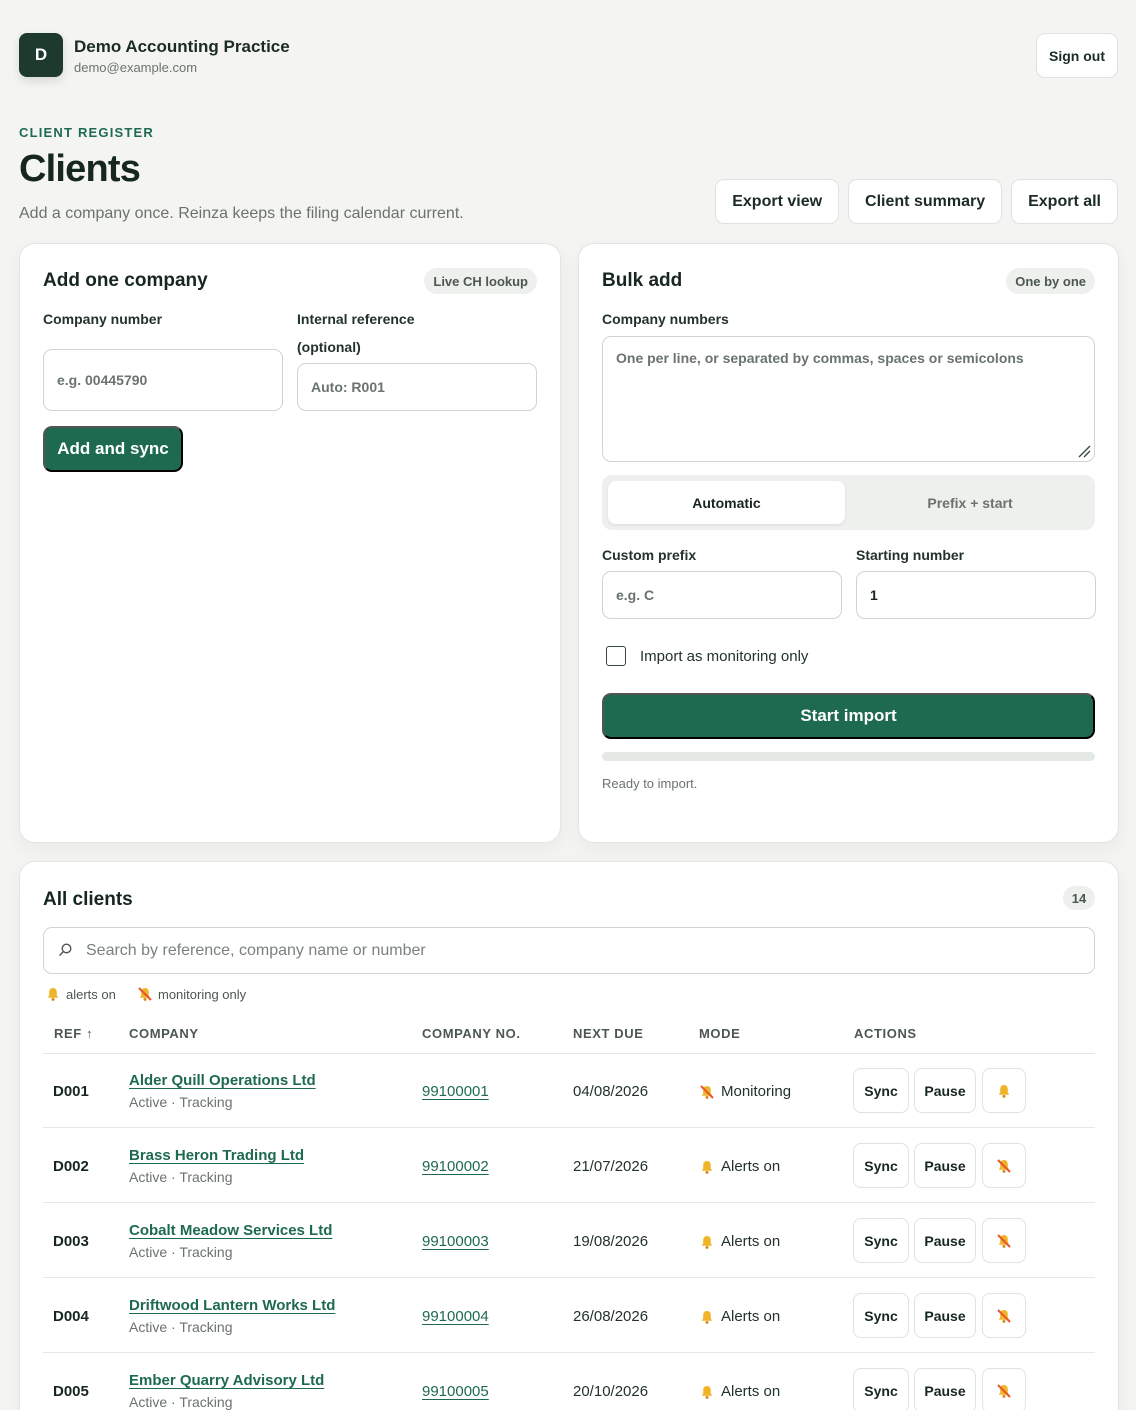  What do you see at coordinates (87, 132) in the screenshot?
I see `page-eyebrow: CLIENT REGISTER` at bounding box center [87, 132].